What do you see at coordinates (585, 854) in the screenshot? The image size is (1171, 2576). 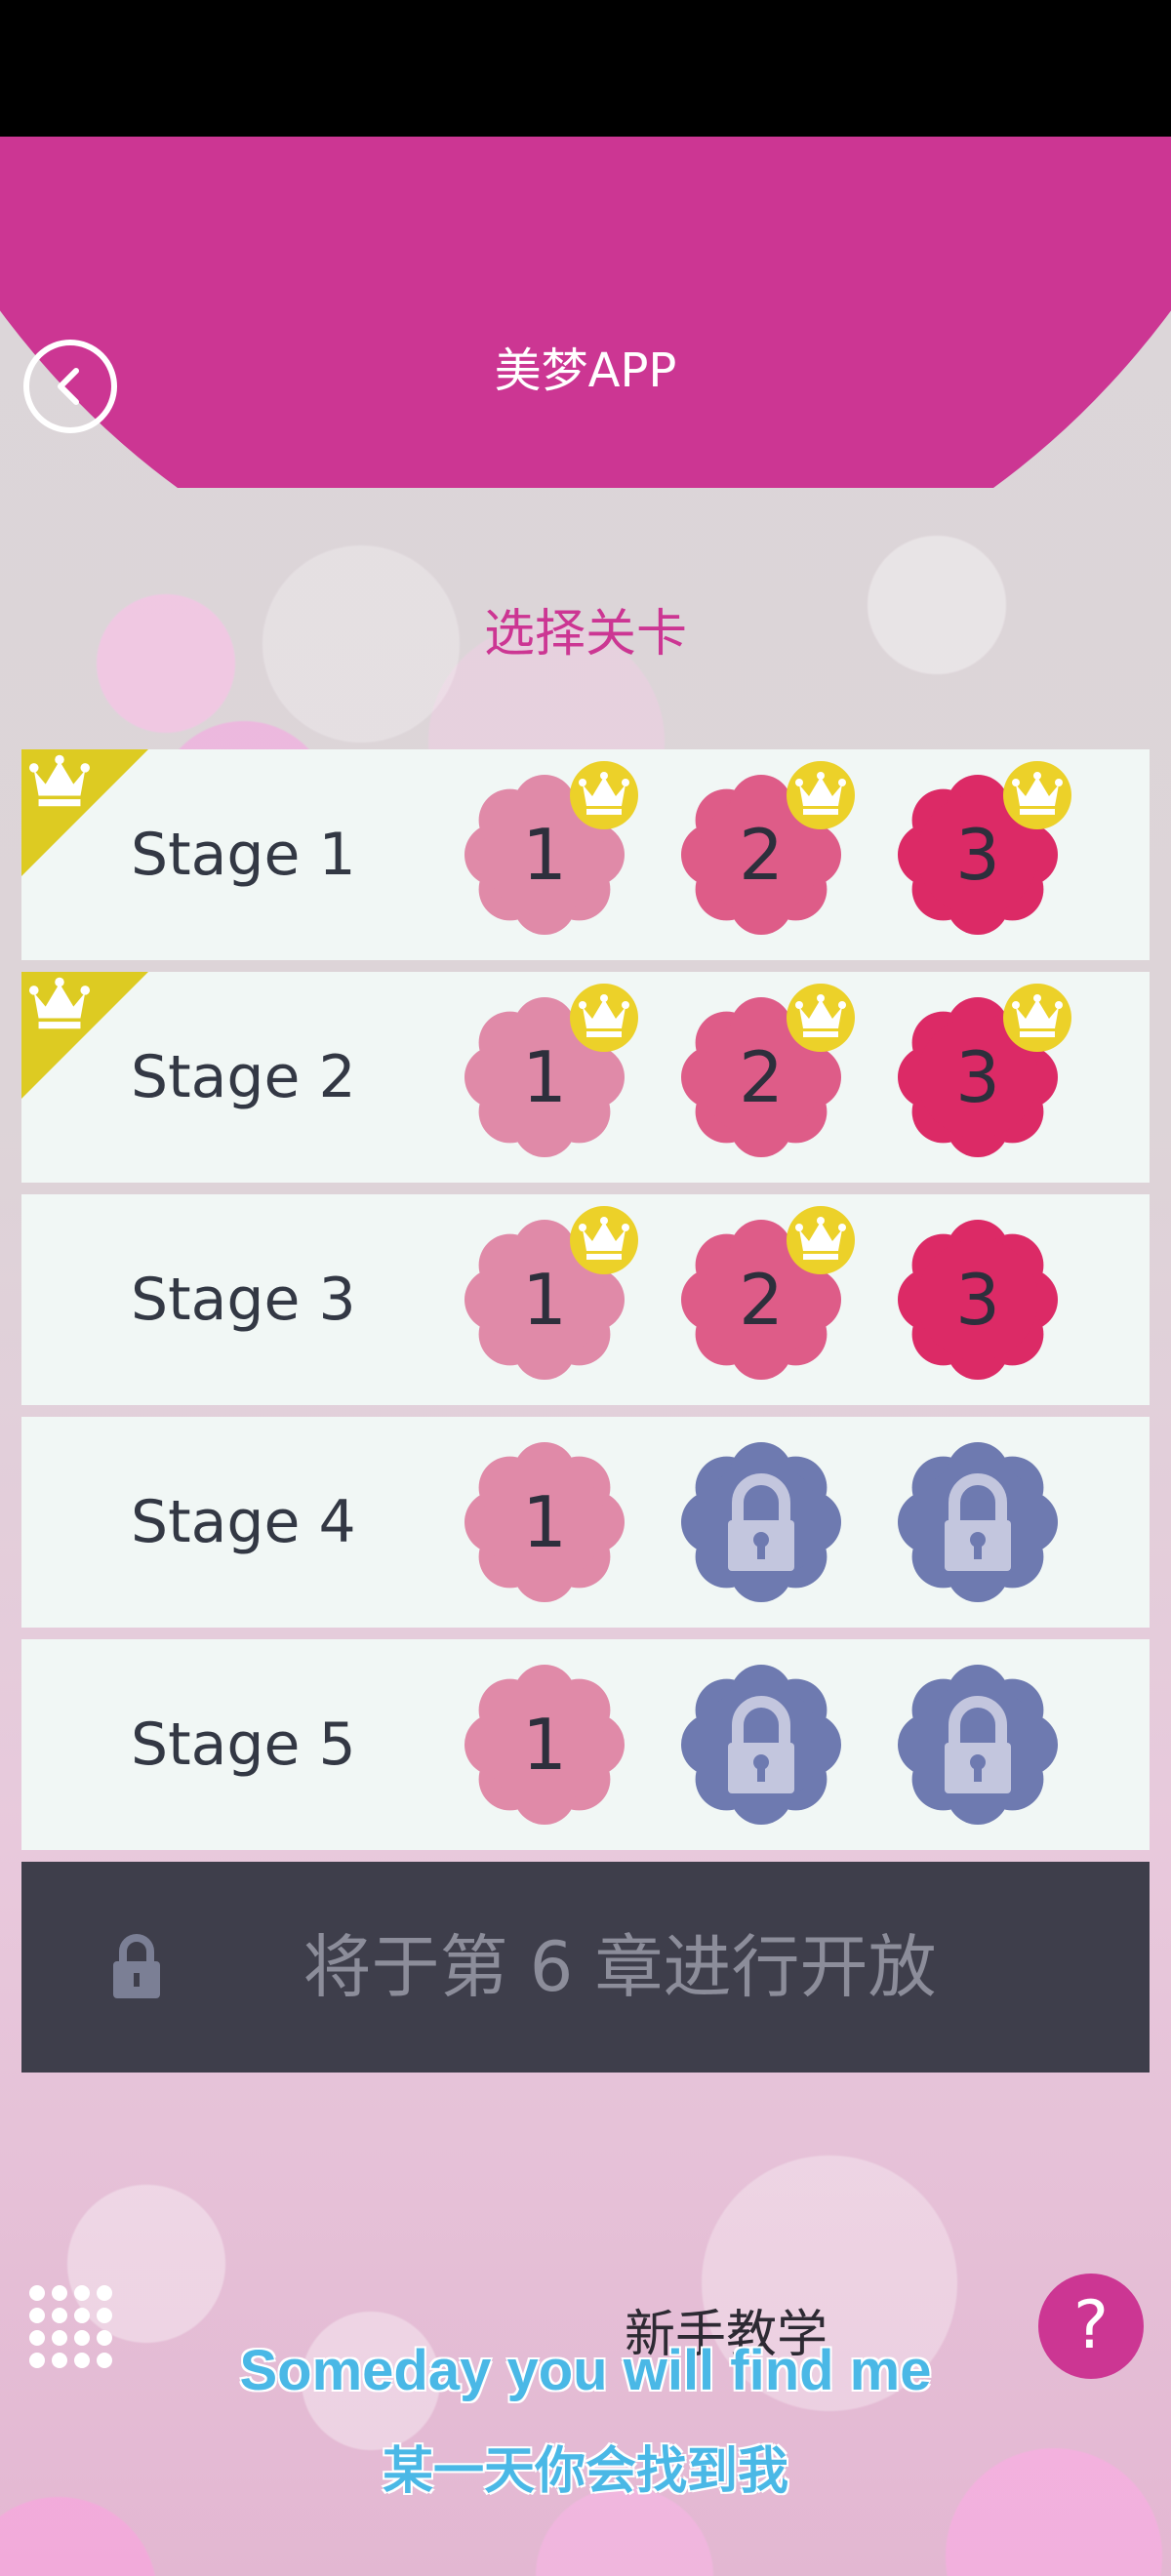 I see `stage-row: Stage 1123` at bounding box center [585, 854].